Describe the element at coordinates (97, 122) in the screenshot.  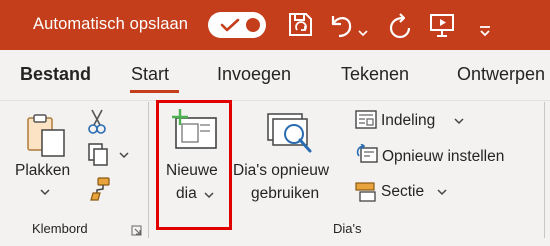
I see `cut-scissors-icon` at that location.